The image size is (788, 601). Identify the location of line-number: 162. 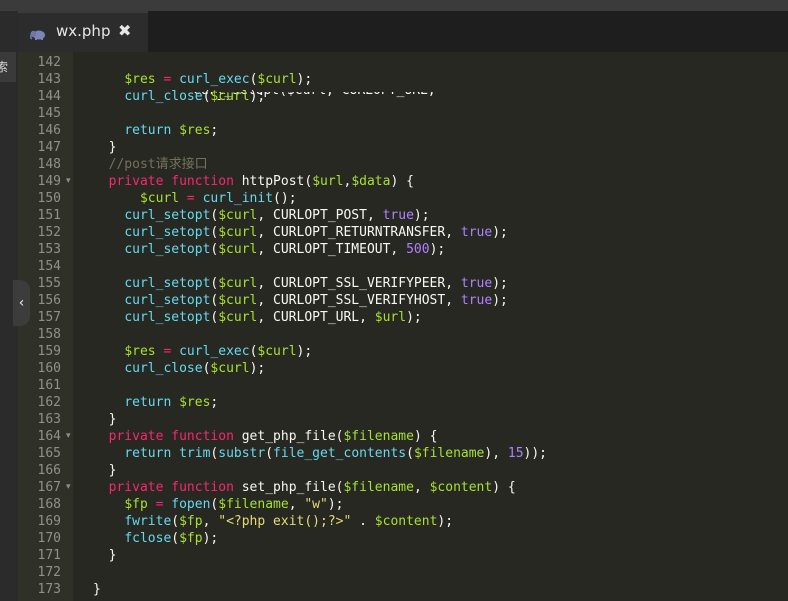
(49, 402).